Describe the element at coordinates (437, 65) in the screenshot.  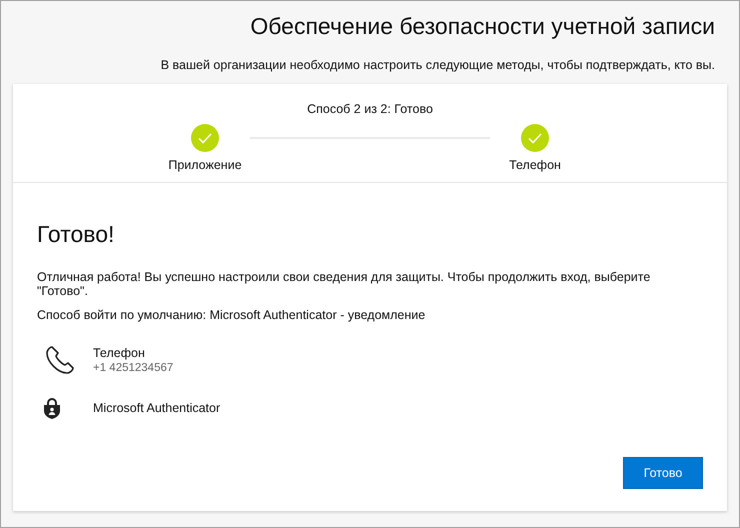
I see `page-subtitle: В вашей организации необходимо настроить следующие методы, чтобы подтверждать, кто вы.` at that location.